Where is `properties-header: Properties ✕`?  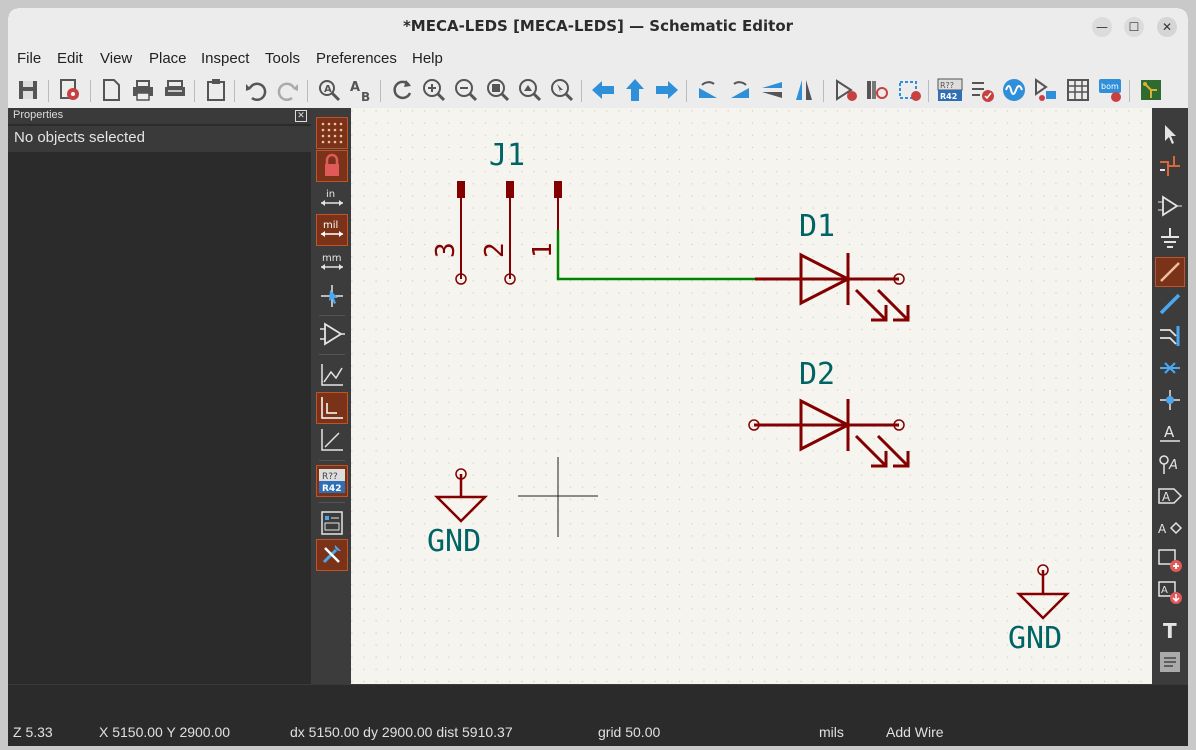 properties-header: Properties ✕ is located at coordinates (159, 116).